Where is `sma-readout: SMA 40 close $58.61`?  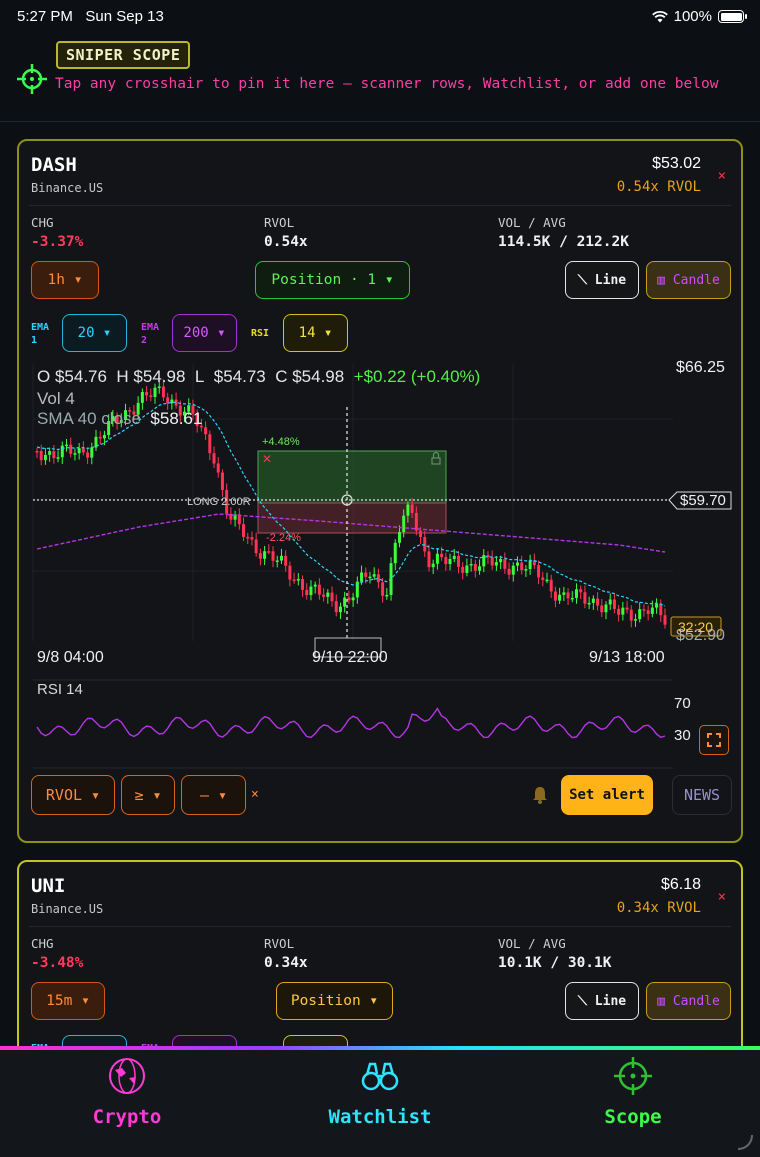 sma-readout: SMA 40 close $58.61 is located at coordinates (120, 418).